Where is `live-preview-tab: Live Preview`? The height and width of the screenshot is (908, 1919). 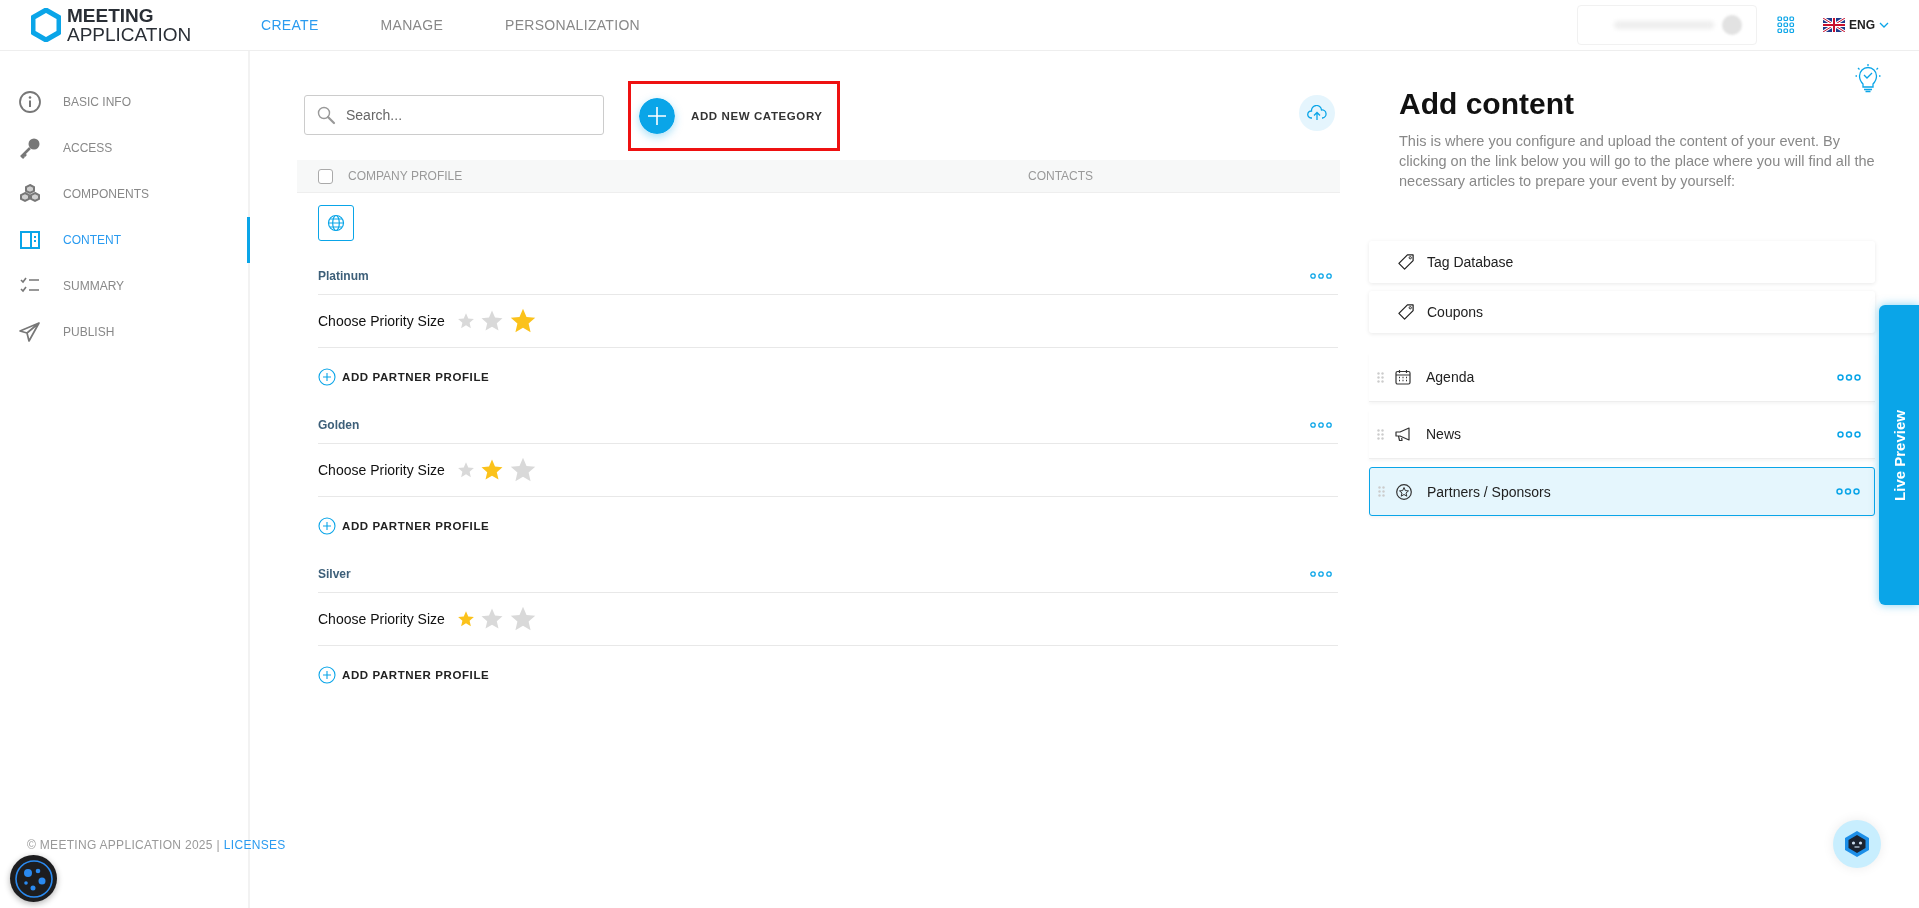
live-preview-tab: Live Preview is located at coordinates (1899, 455).